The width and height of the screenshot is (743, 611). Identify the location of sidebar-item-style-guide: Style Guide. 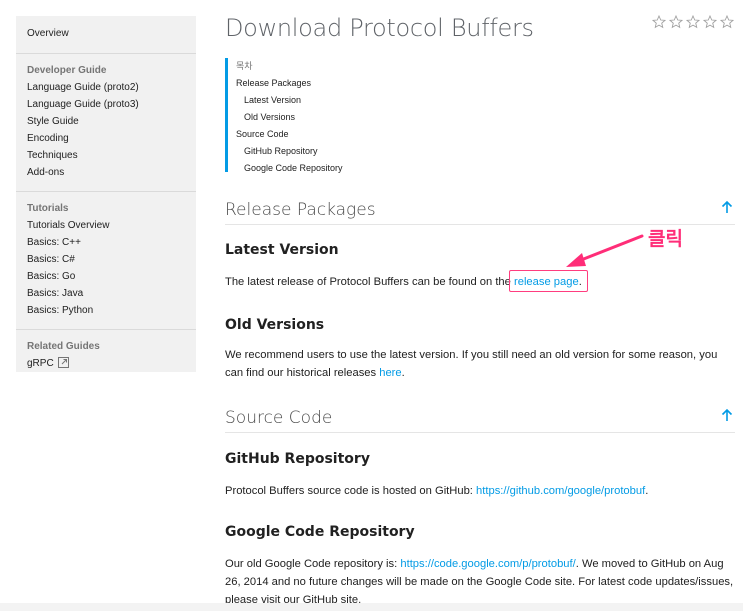
(106, 121).